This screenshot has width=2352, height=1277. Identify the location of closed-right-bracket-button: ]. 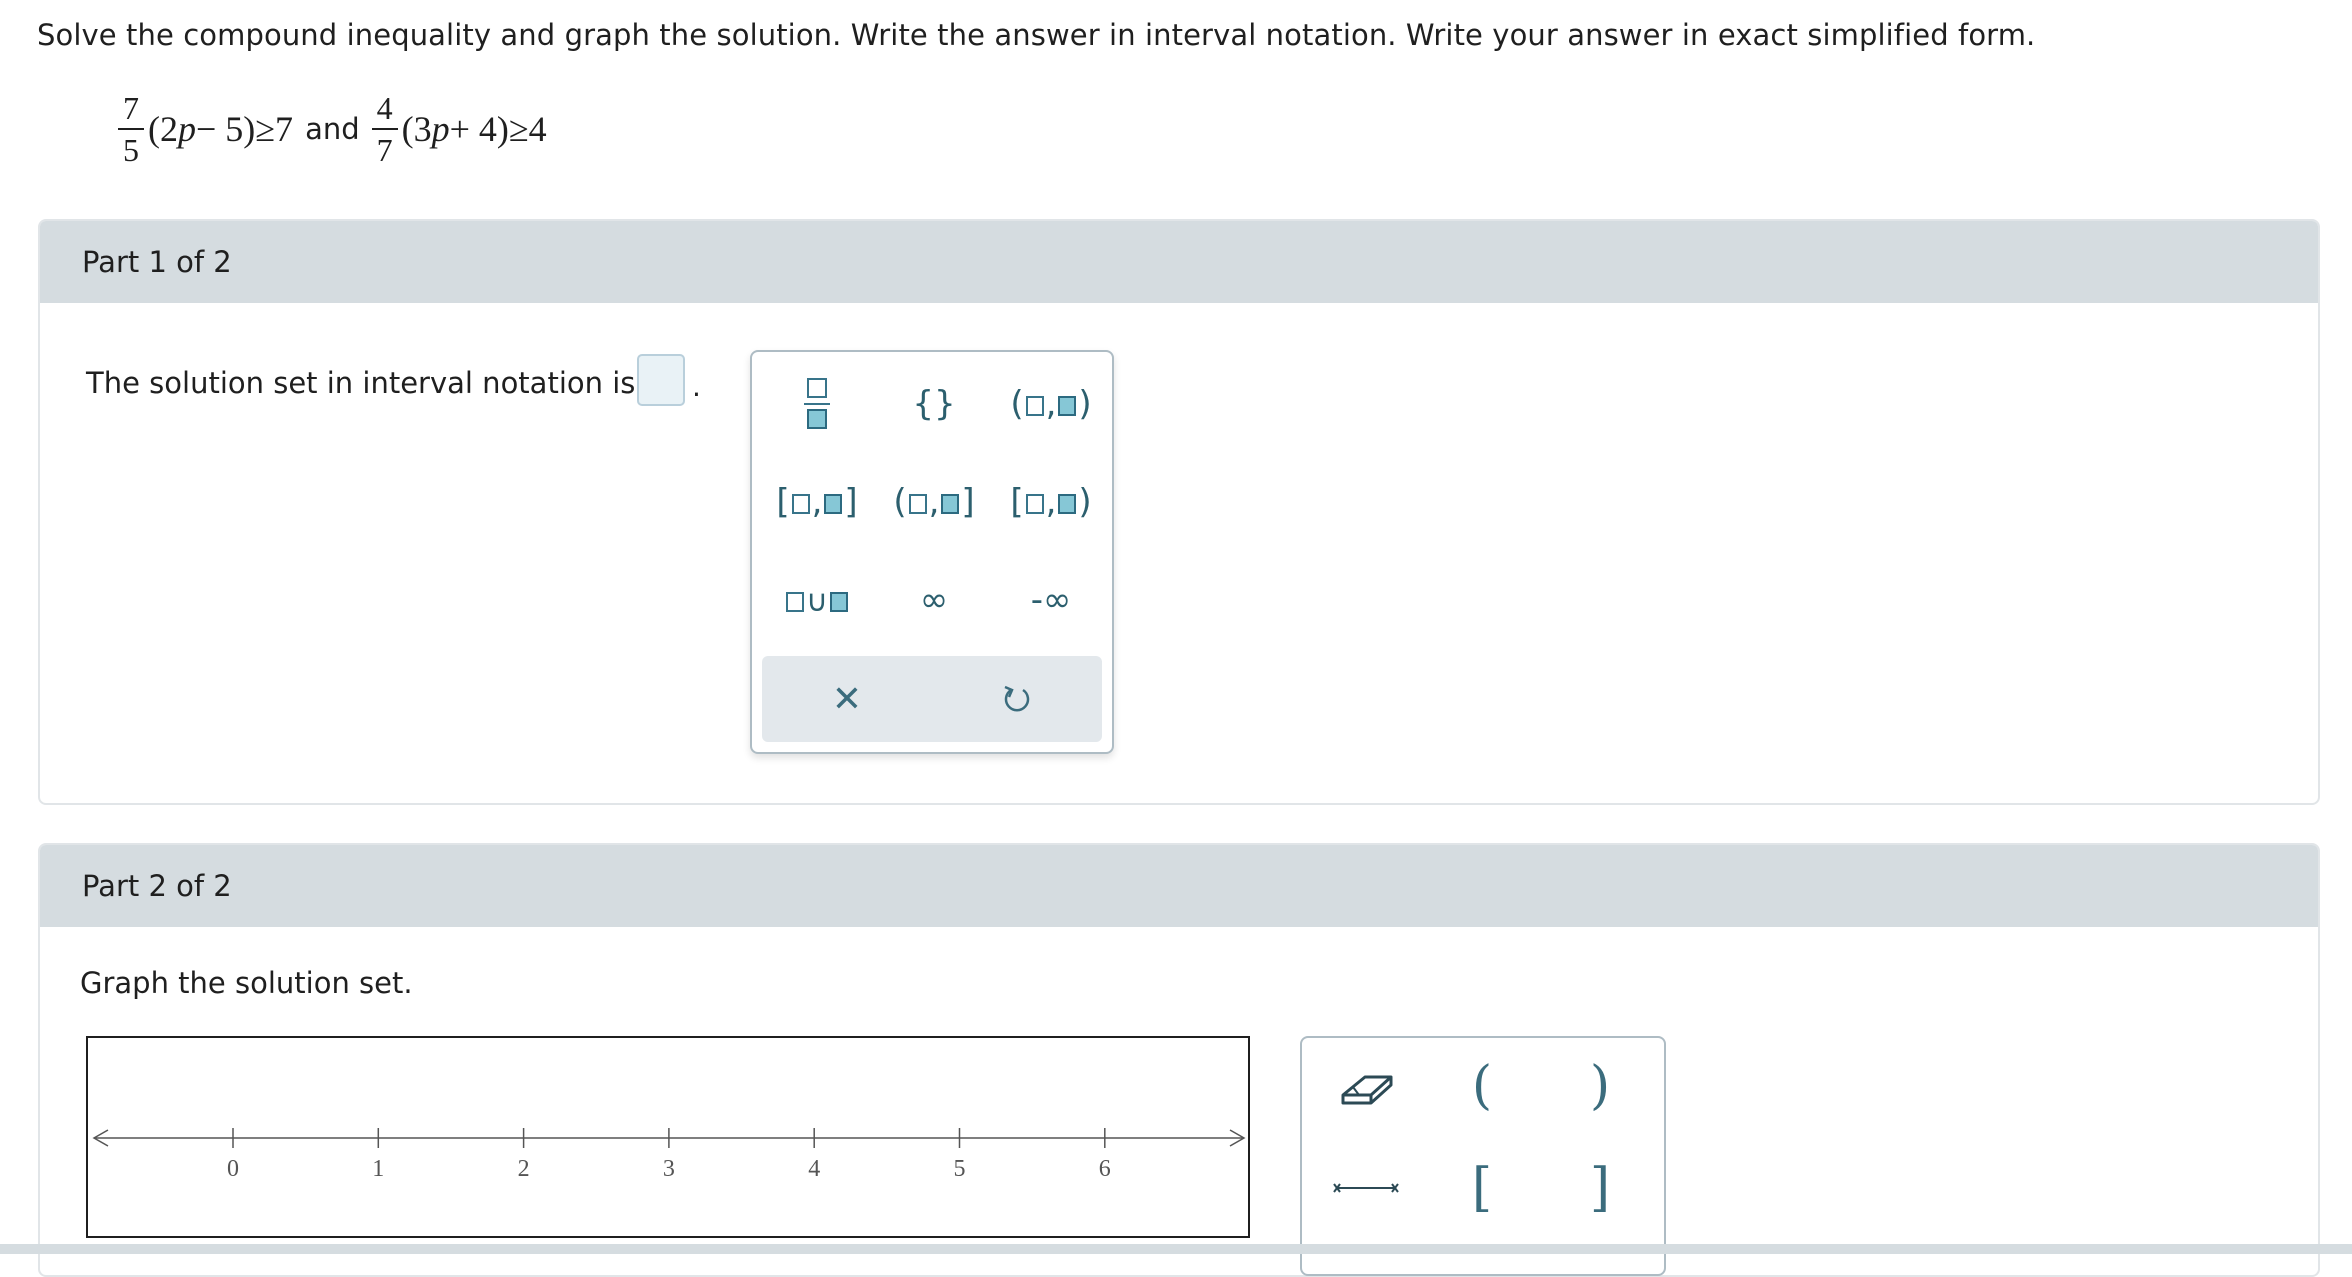
(1600, 1188).